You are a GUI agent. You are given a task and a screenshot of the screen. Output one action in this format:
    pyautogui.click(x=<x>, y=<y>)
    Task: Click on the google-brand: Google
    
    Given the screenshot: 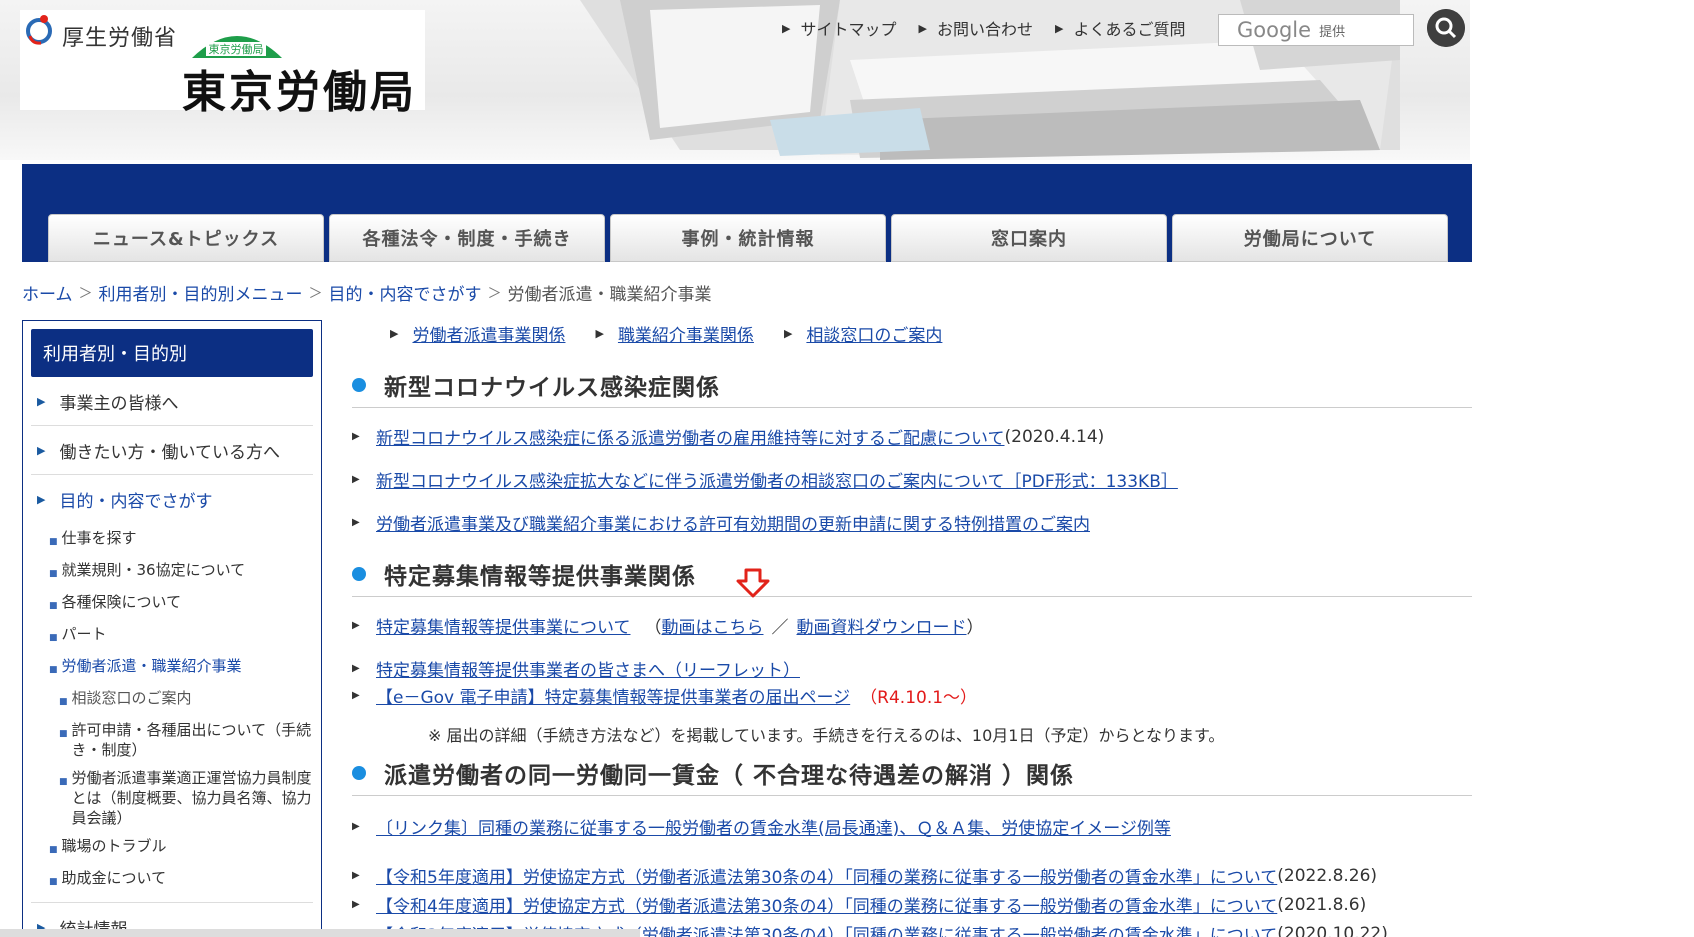 What is the action you would take?
    pyautogui.click(x=1274, y=30)
    